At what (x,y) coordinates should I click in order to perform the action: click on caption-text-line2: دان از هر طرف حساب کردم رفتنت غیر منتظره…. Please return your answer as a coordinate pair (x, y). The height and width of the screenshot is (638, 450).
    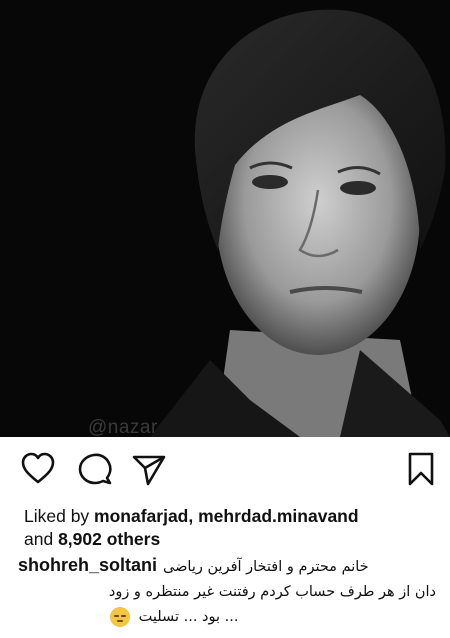
    Looking at the image, I should click on (272, 592).